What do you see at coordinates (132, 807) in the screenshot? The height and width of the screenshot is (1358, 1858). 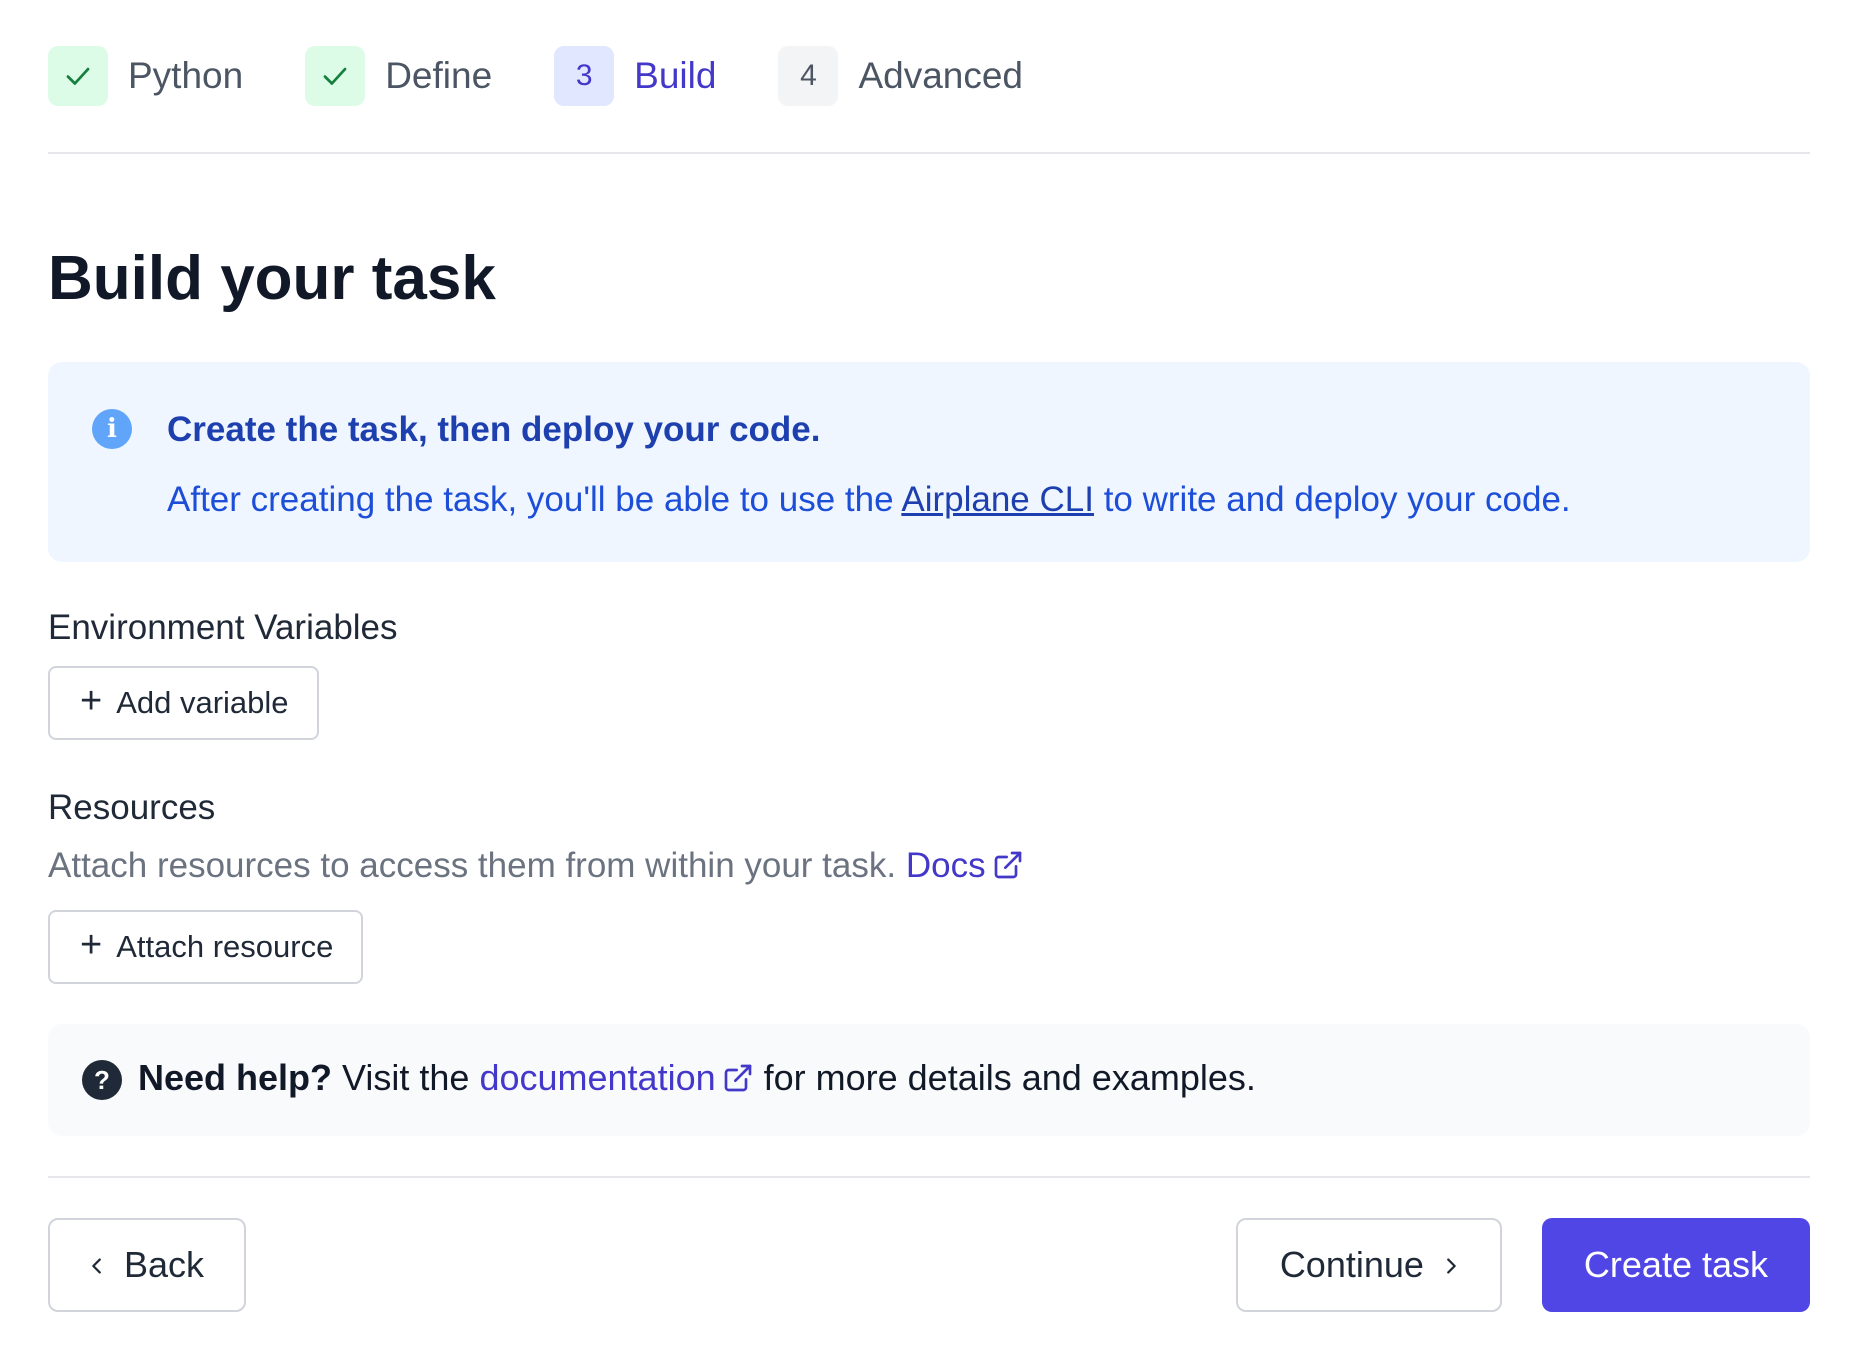 I see `resources-heading: Resources` at bounding box center [132, 807].